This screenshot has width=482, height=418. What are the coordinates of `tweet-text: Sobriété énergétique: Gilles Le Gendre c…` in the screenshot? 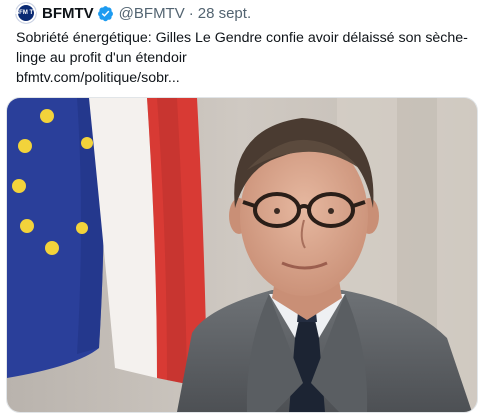 It's located at (244, 48).